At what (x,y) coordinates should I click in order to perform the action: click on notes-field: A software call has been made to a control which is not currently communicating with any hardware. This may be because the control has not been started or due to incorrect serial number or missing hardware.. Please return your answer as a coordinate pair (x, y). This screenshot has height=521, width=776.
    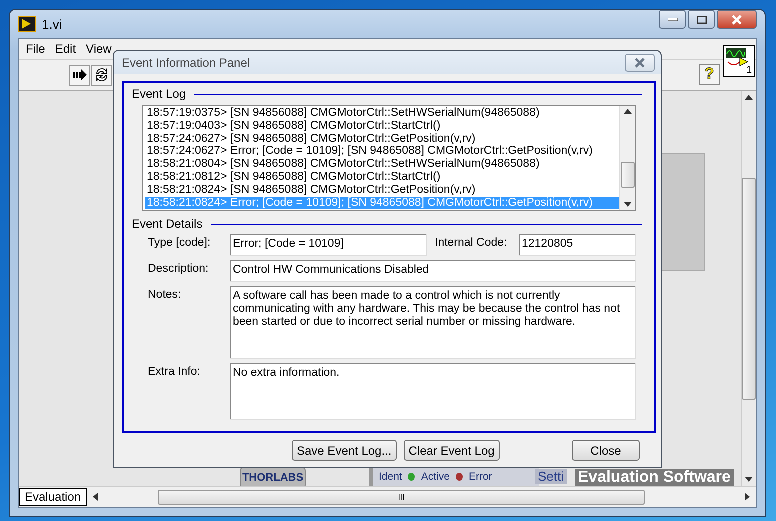
    Looking at the image, I should click on (433, 322).